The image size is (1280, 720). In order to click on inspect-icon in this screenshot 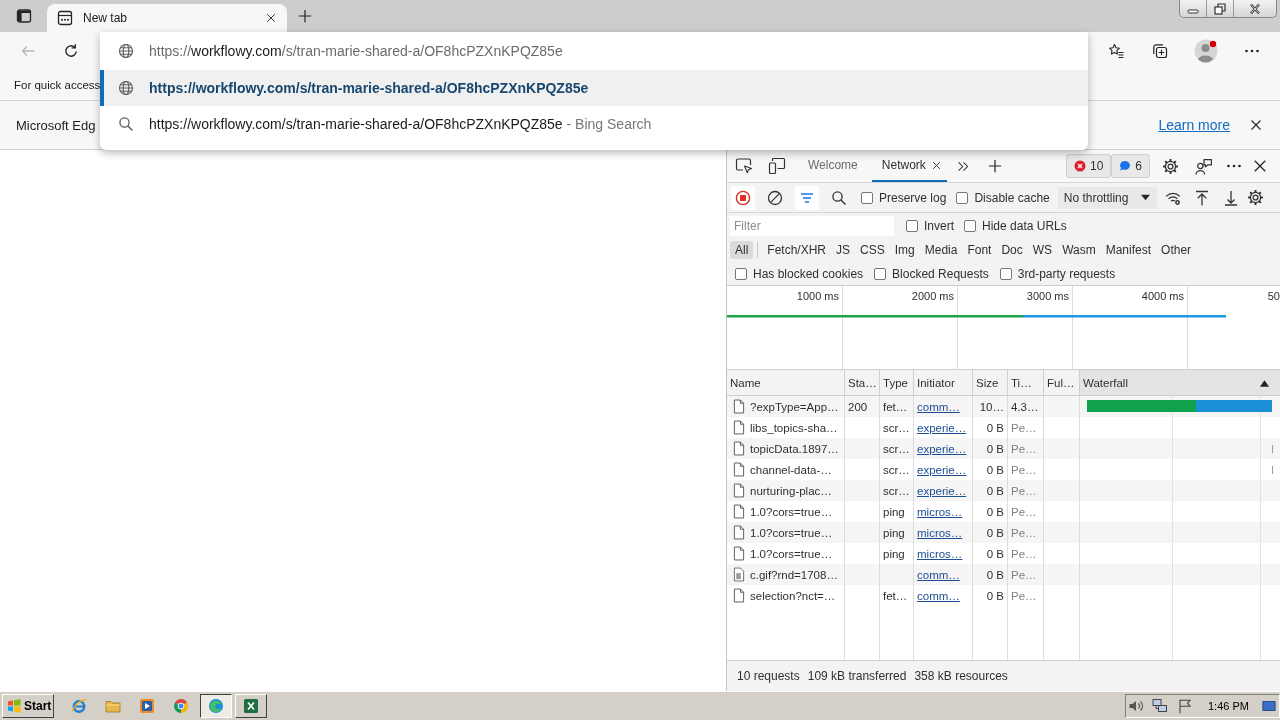, I will do `click(744, 166)`.